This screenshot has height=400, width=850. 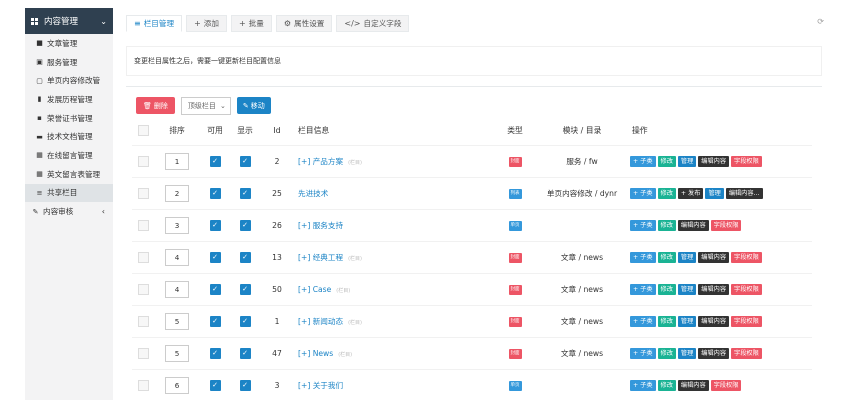 What do you see at coordinates (69, 99) in the screenshot?
I see `sidebar-item: ▮ 发展历程管理` at bounding box center [69, 99].